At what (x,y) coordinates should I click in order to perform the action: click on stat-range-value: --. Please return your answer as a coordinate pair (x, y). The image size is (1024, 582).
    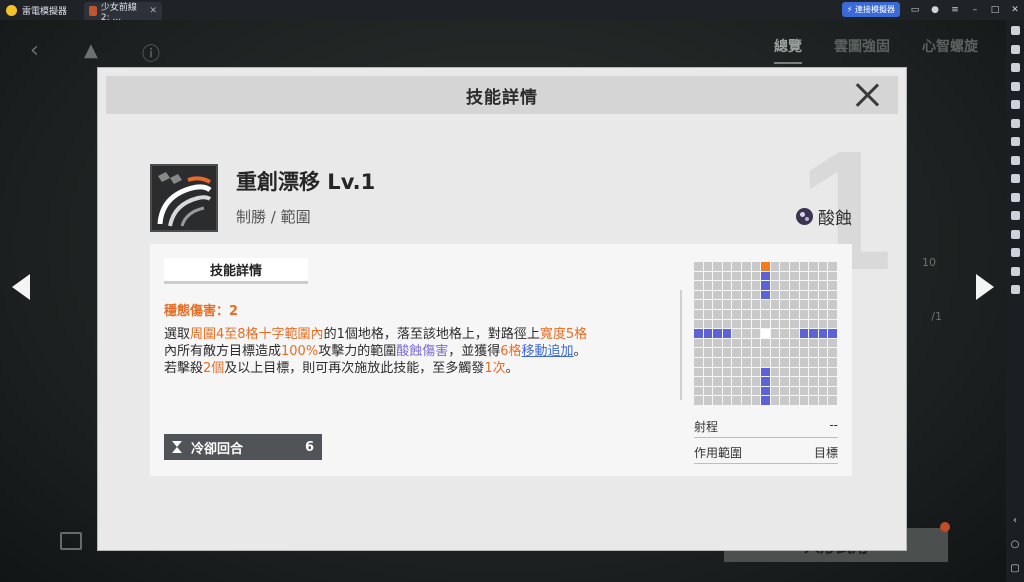
    Looking at the image, I should click on (833, 425).